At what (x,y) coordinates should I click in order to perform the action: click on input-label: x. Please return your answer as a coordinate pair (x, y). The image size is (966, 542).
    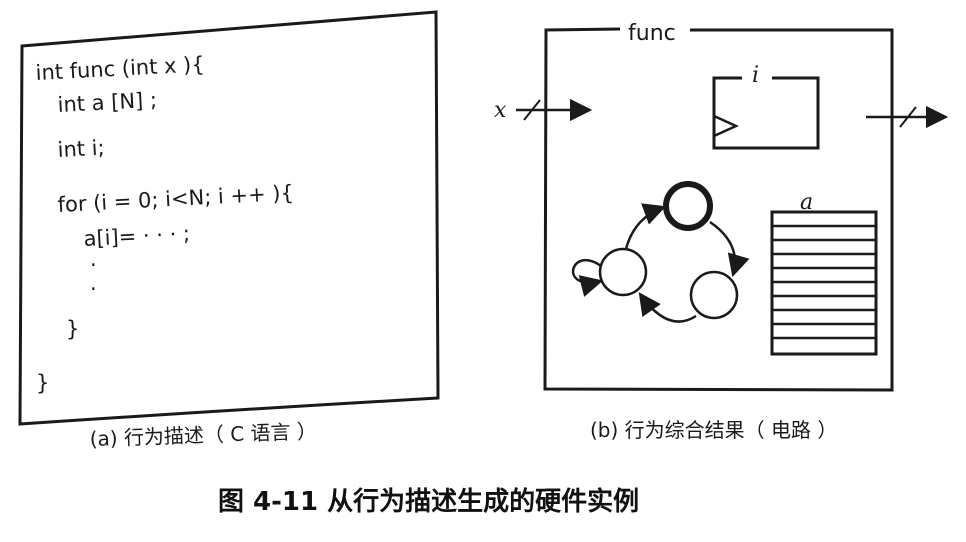
    Looking at the image, I should click on (500, 110).